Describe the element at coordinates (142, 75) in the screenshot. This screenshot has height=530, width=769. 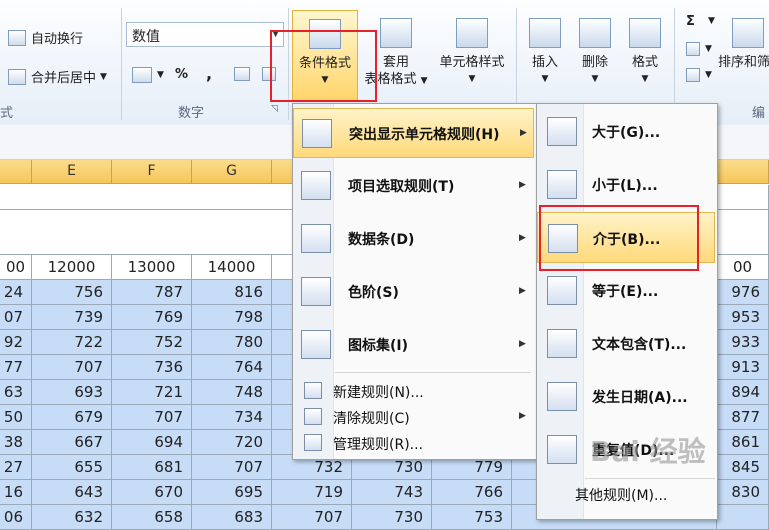
I see `currency-icon` at that location.